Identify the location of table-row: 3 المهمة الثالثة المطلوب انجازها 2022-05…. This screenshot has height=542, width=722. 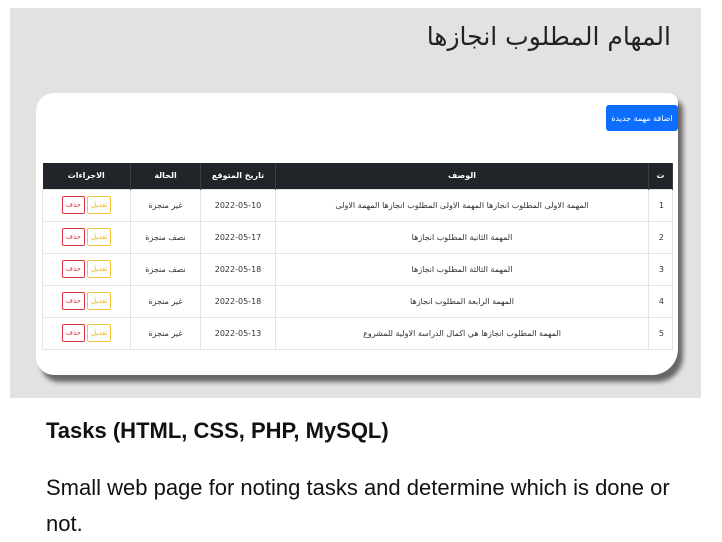
(357, 269).